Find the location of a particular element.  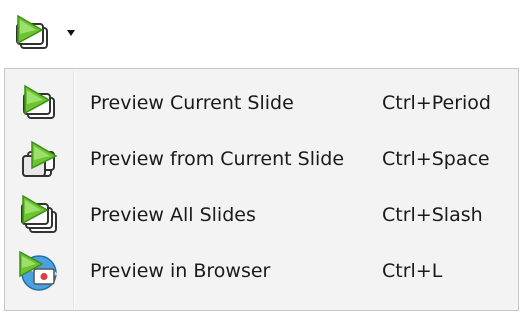

menu-item-label: Preview from Current Slide is located at coordinates (217, 159).